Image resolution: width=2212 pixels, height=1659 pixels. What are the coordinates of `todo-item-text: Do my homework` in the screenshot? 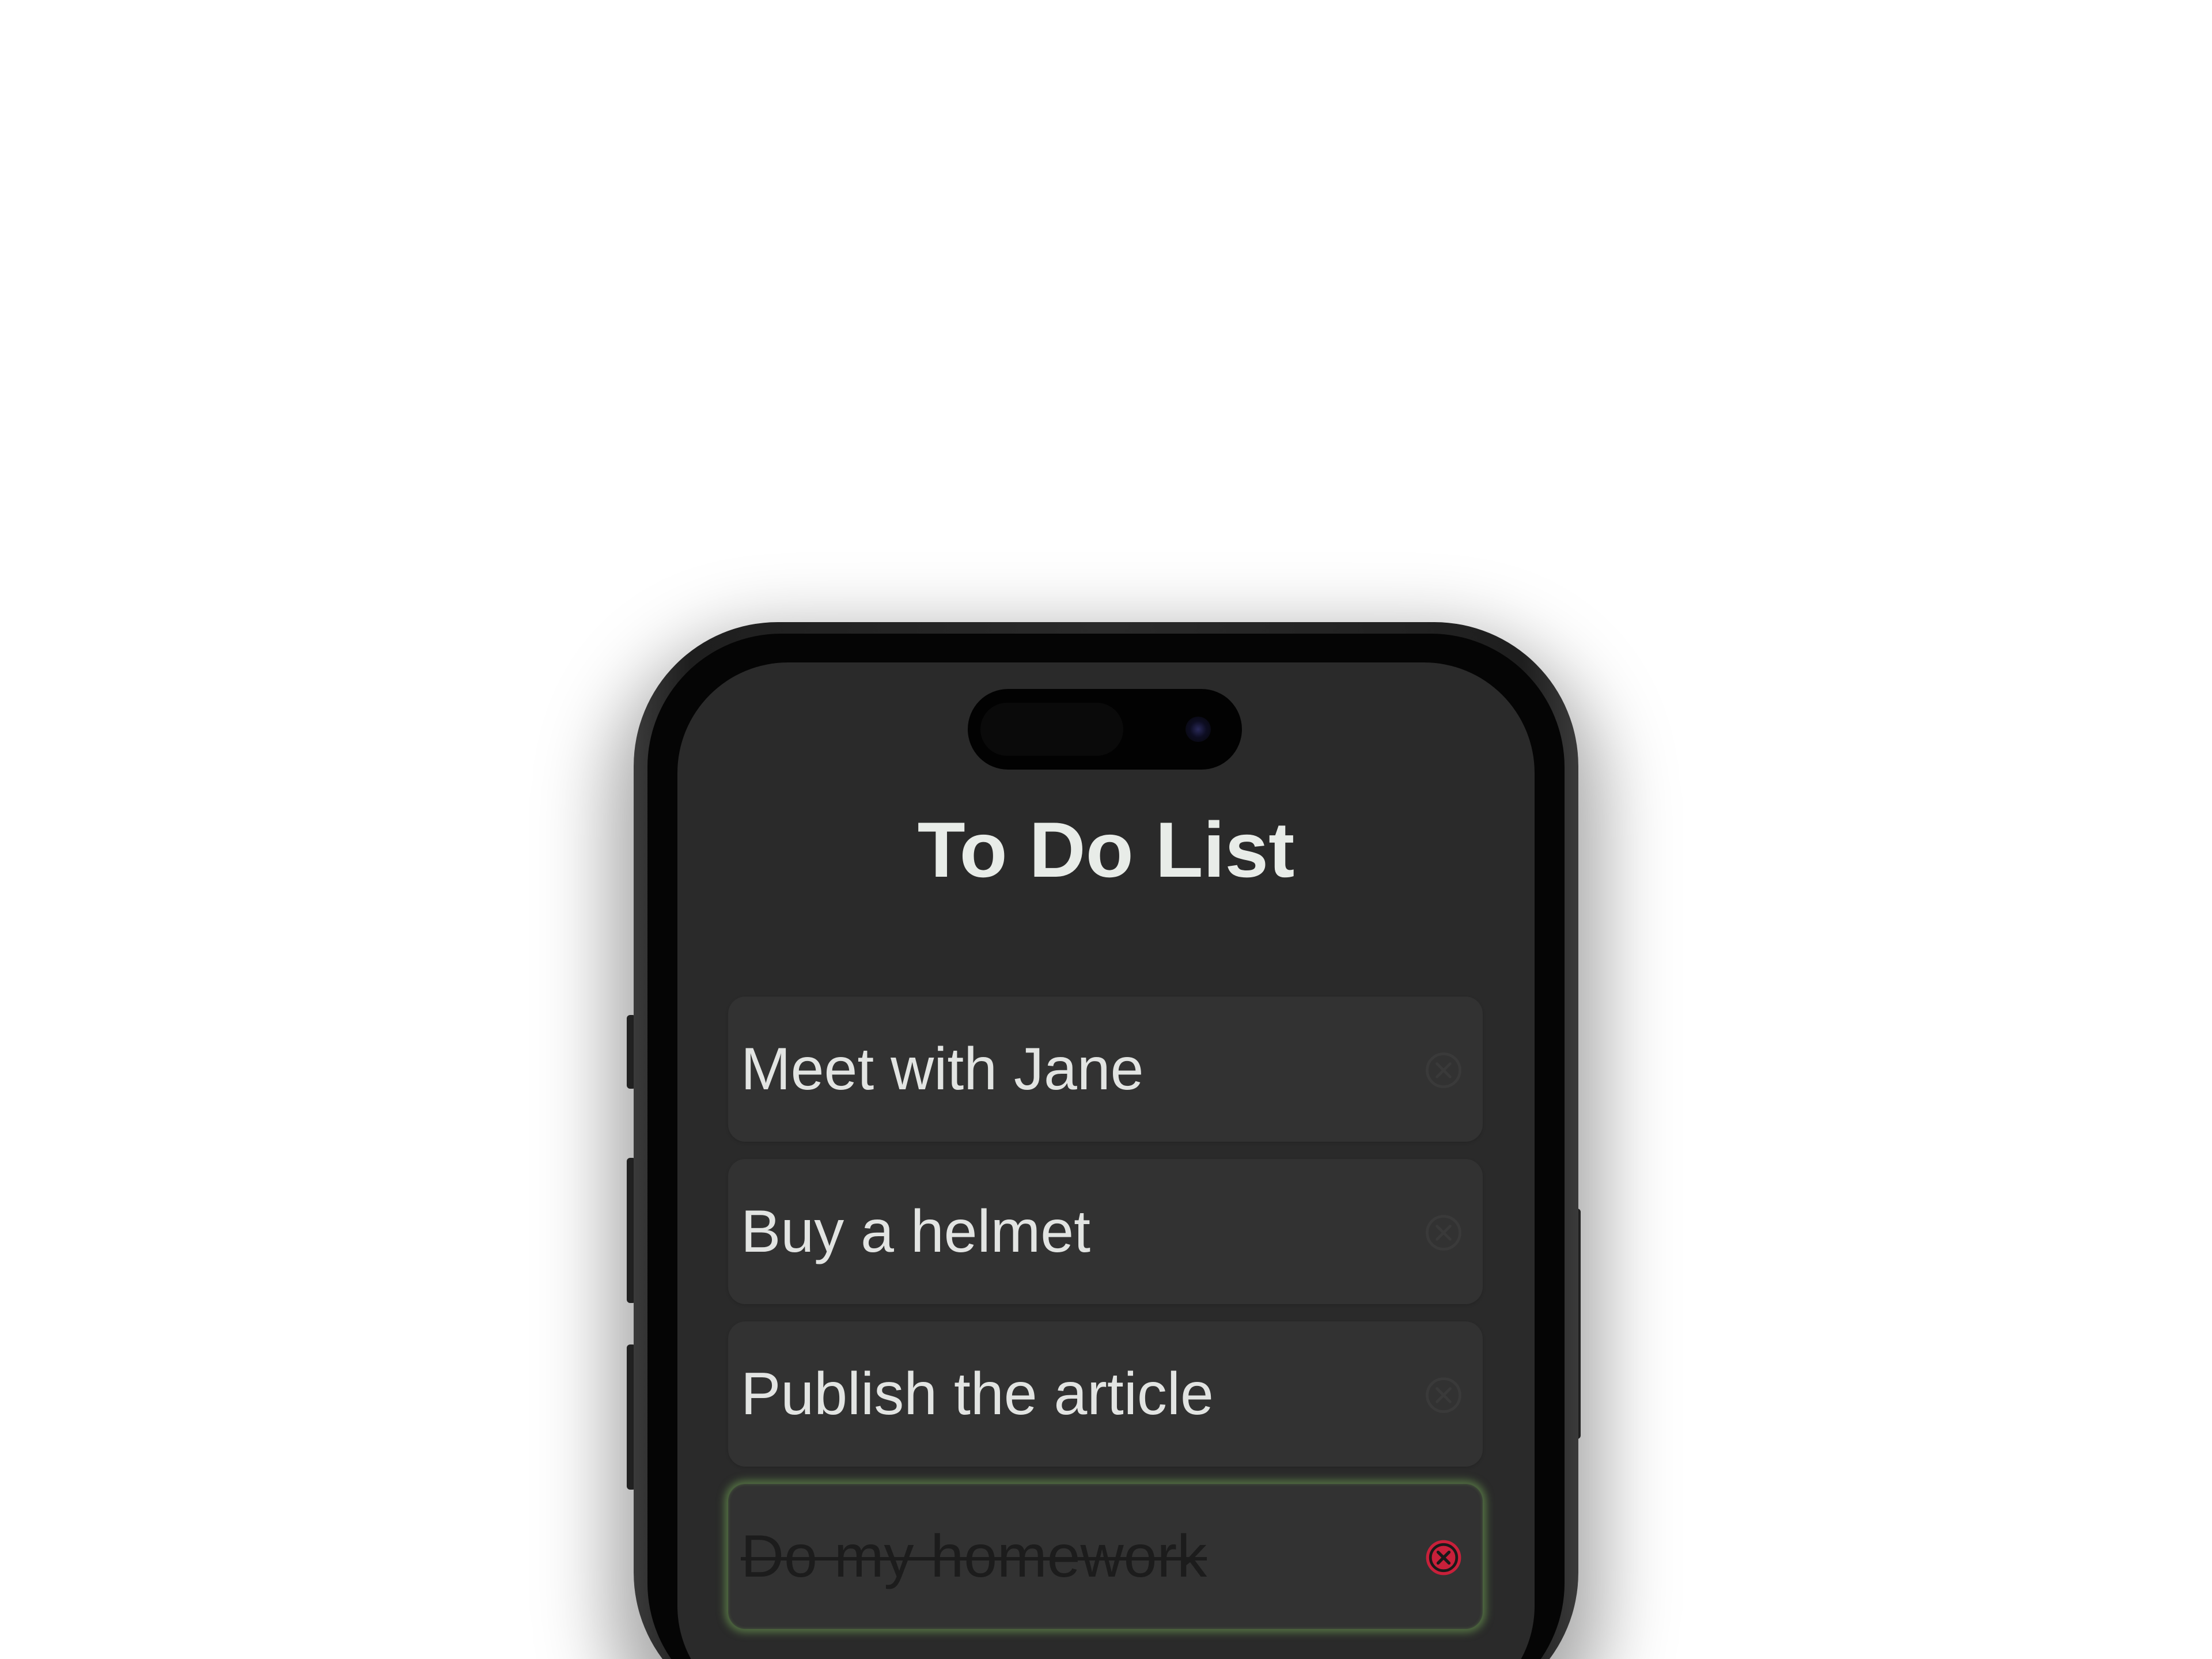 It's located at (974, 1556).